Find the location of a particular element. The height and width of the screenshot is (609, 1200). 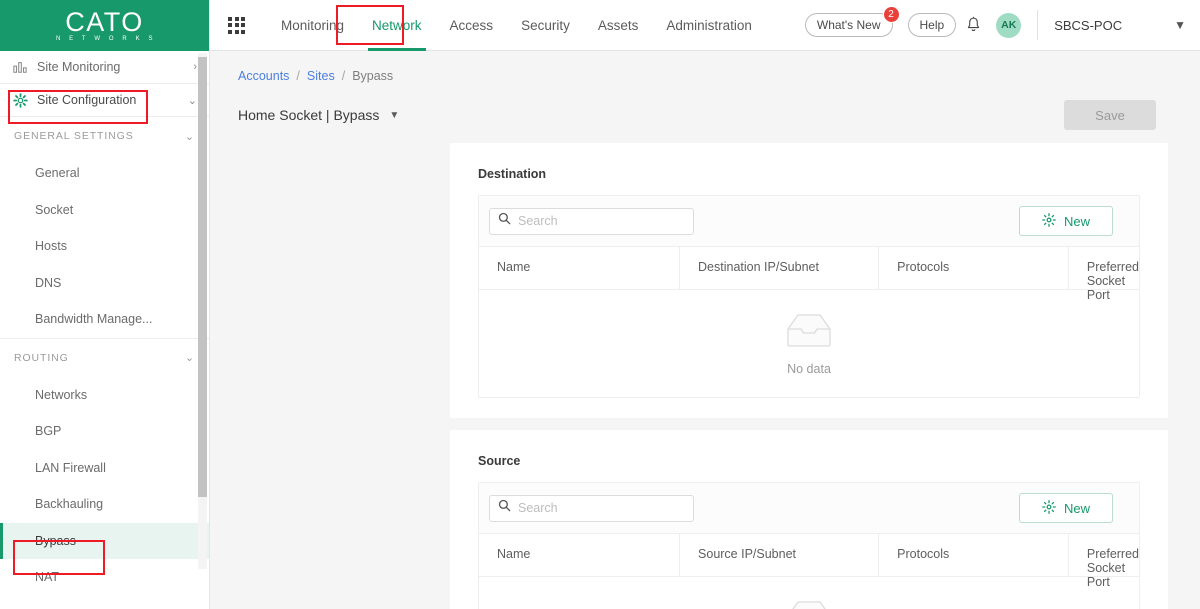

breadcrumb-sites: Sites is located at coordinates (321, 76).